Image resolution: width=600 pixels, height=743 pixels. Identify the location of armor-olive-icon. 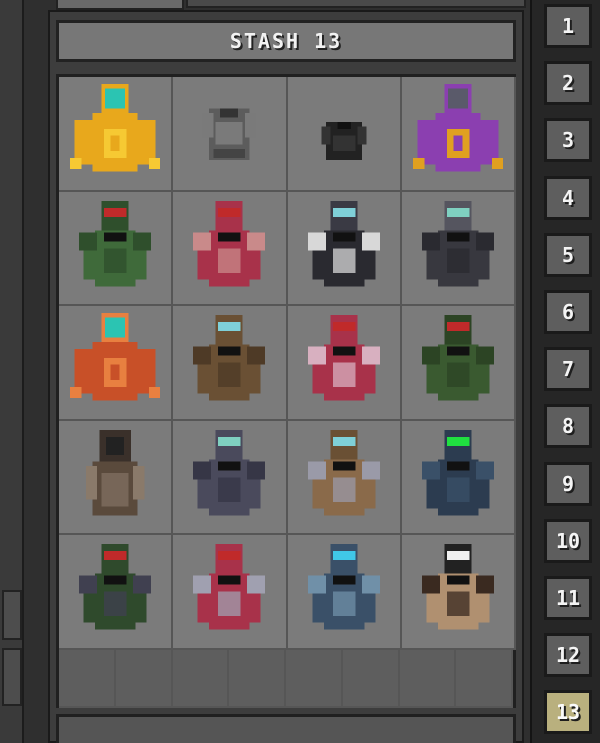
(457, 358).